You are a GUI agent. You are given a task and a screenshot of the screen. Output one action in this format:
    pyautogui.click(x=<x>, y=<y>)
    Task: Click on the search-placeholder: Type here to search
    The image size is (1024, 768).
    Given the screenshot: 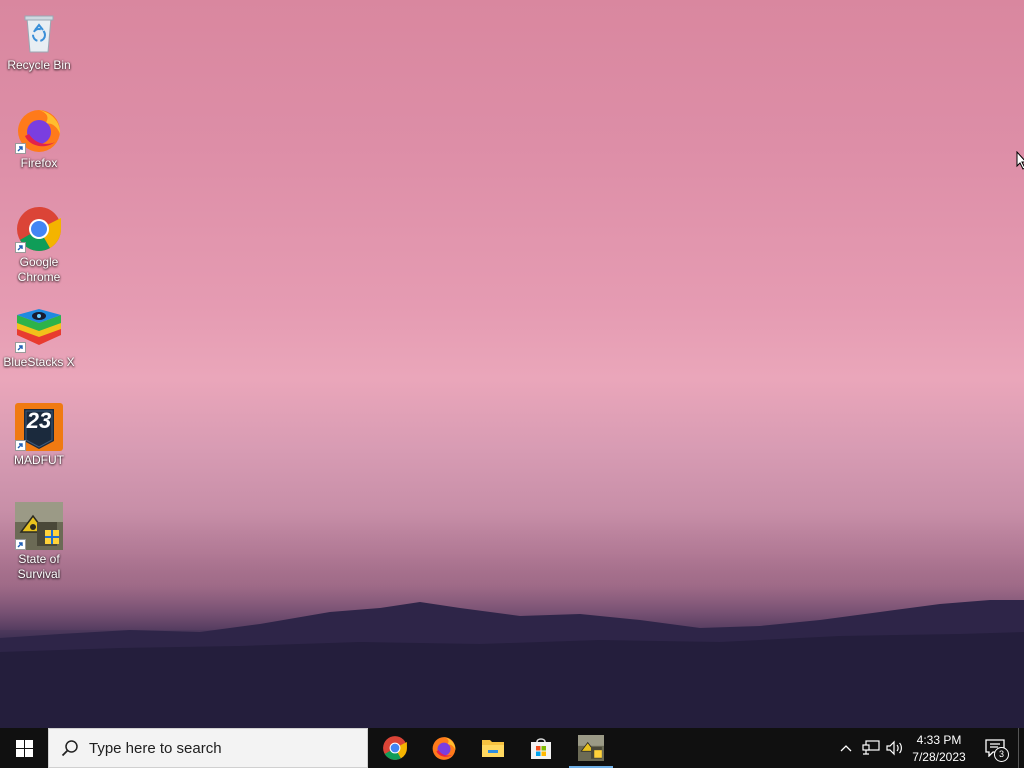 What is the action you would take?
    pyautogui.click(x=155, y=748)
    